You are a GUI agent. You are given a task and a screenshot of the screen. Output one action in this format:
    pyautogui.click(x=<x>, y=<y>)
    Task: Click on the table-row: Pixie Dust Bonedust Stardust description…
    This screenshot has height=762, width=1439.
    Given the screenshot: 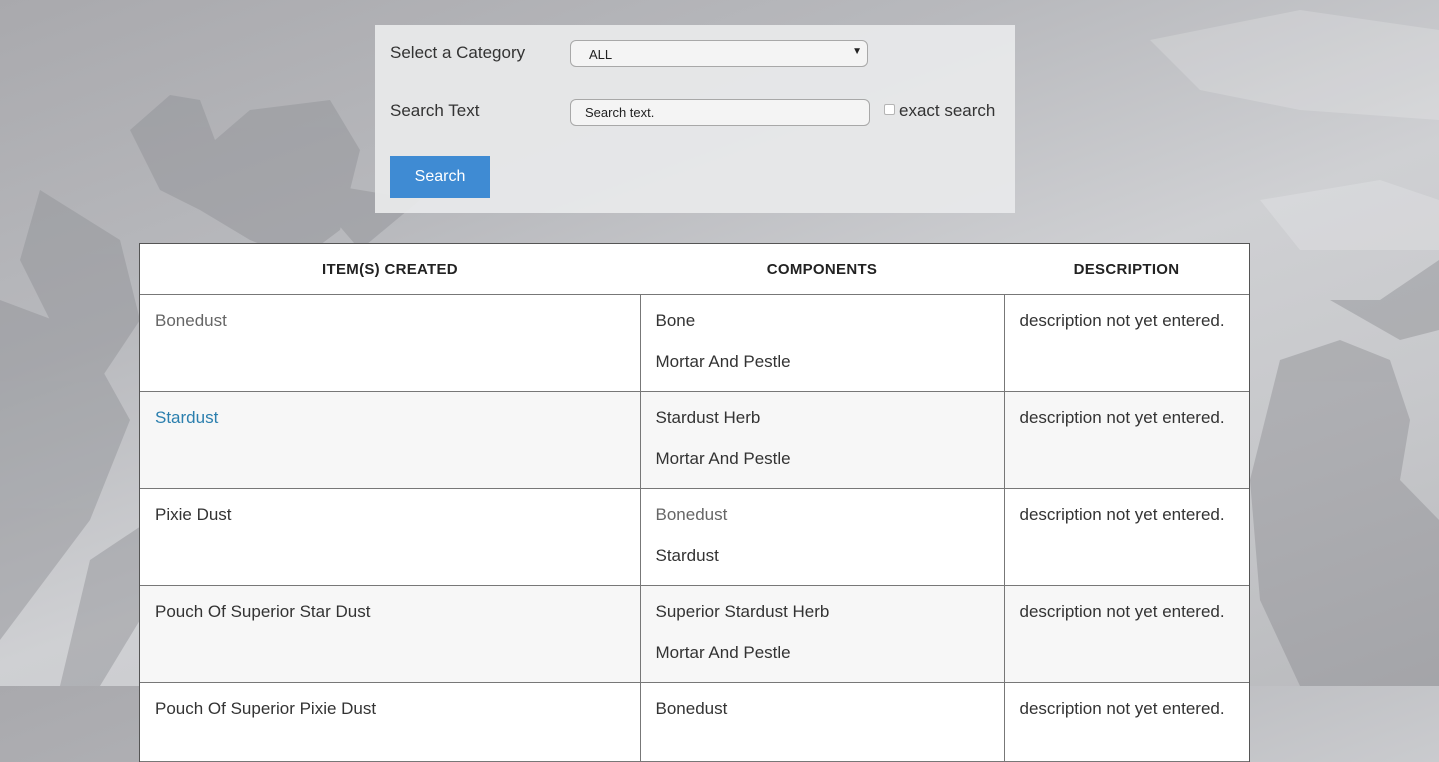 What is the action you would take?
    pyautogui.click(x=694, y=537)
    